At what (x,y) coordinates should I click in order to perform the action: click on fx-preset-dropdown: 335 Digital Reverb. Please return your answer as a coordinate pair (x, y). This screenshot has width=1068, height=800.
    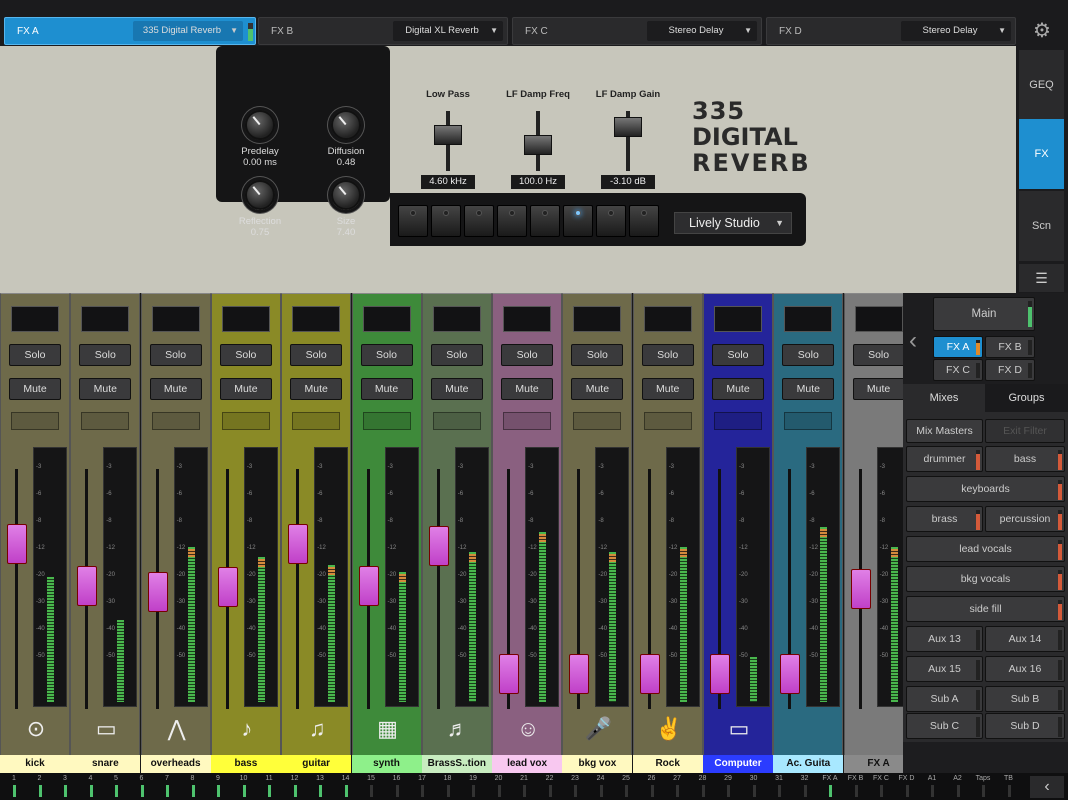
    Looking at the image, I should click on (188, 31).